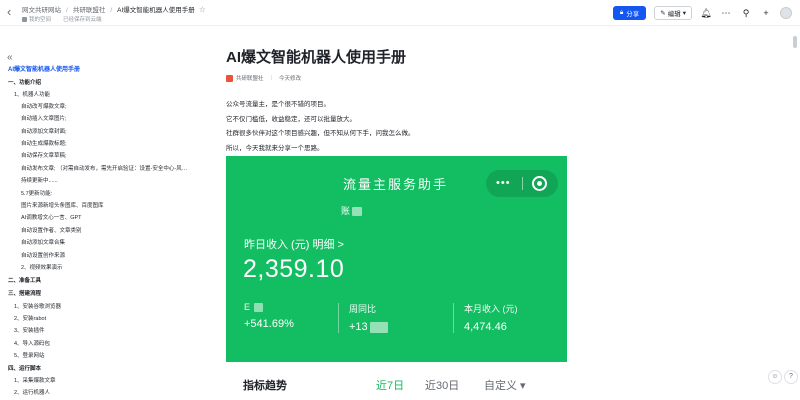 This screenshot has width=800, height=400. I want to click on toc-item: 自动添加文章封面;, so click(44, 132).